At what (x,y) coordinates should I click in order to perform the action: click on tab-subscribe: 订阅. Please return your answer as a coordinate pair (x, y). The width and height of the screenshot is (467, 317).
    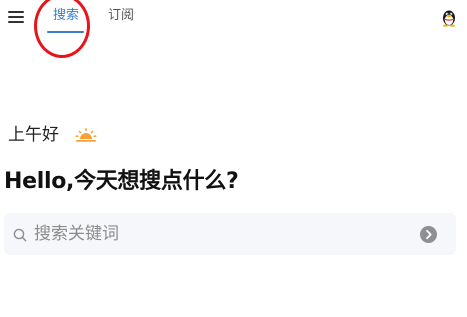
    Looking at the image, I should click on (121, 16).